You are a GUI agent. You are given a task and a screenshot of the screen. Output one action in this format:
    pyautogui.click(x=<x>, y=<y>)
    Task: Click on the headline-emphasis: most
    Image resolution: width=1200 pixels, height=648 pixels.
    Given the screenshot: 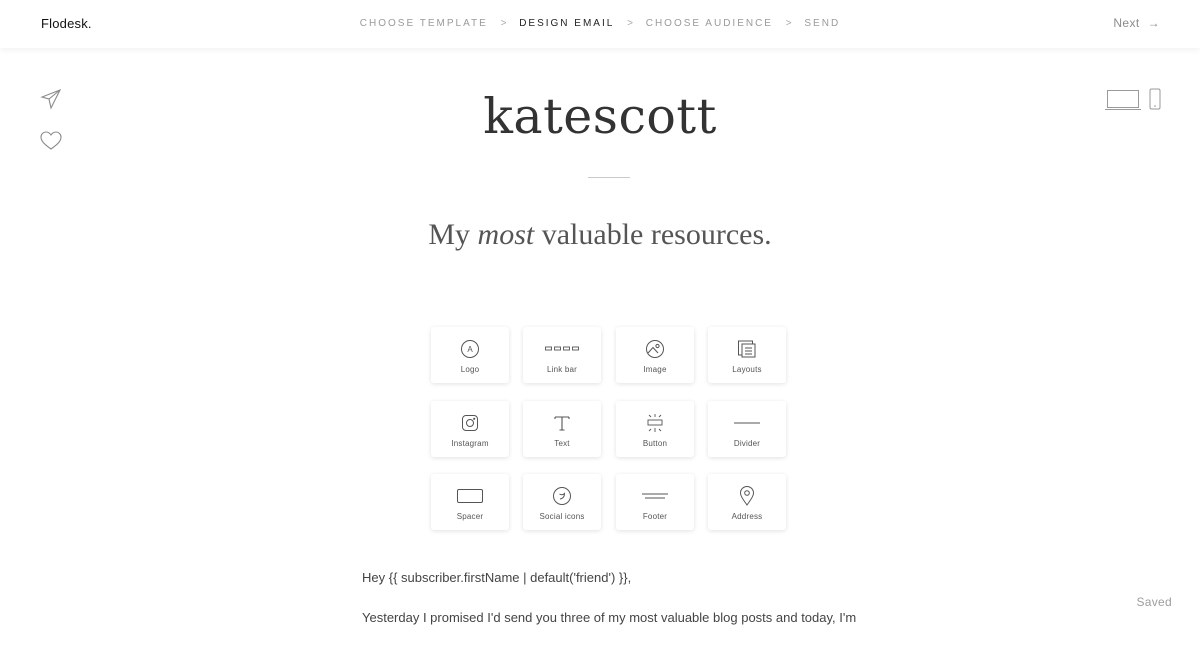 What is the action you would take?
    pyautogui.click(x=506, y=234)
    